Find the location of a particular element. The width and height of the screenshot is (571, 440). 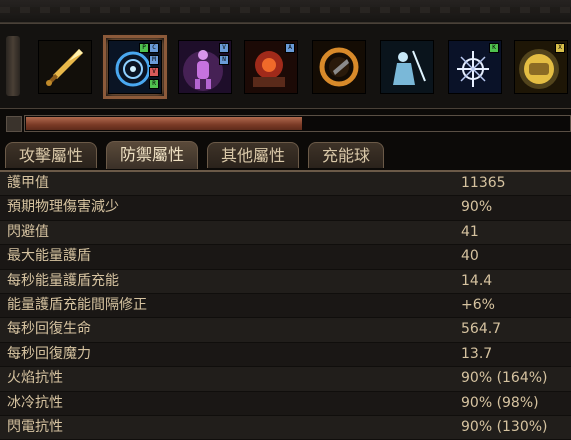

gem-slot-2: P C M V R is located at coordinates (135, 67).